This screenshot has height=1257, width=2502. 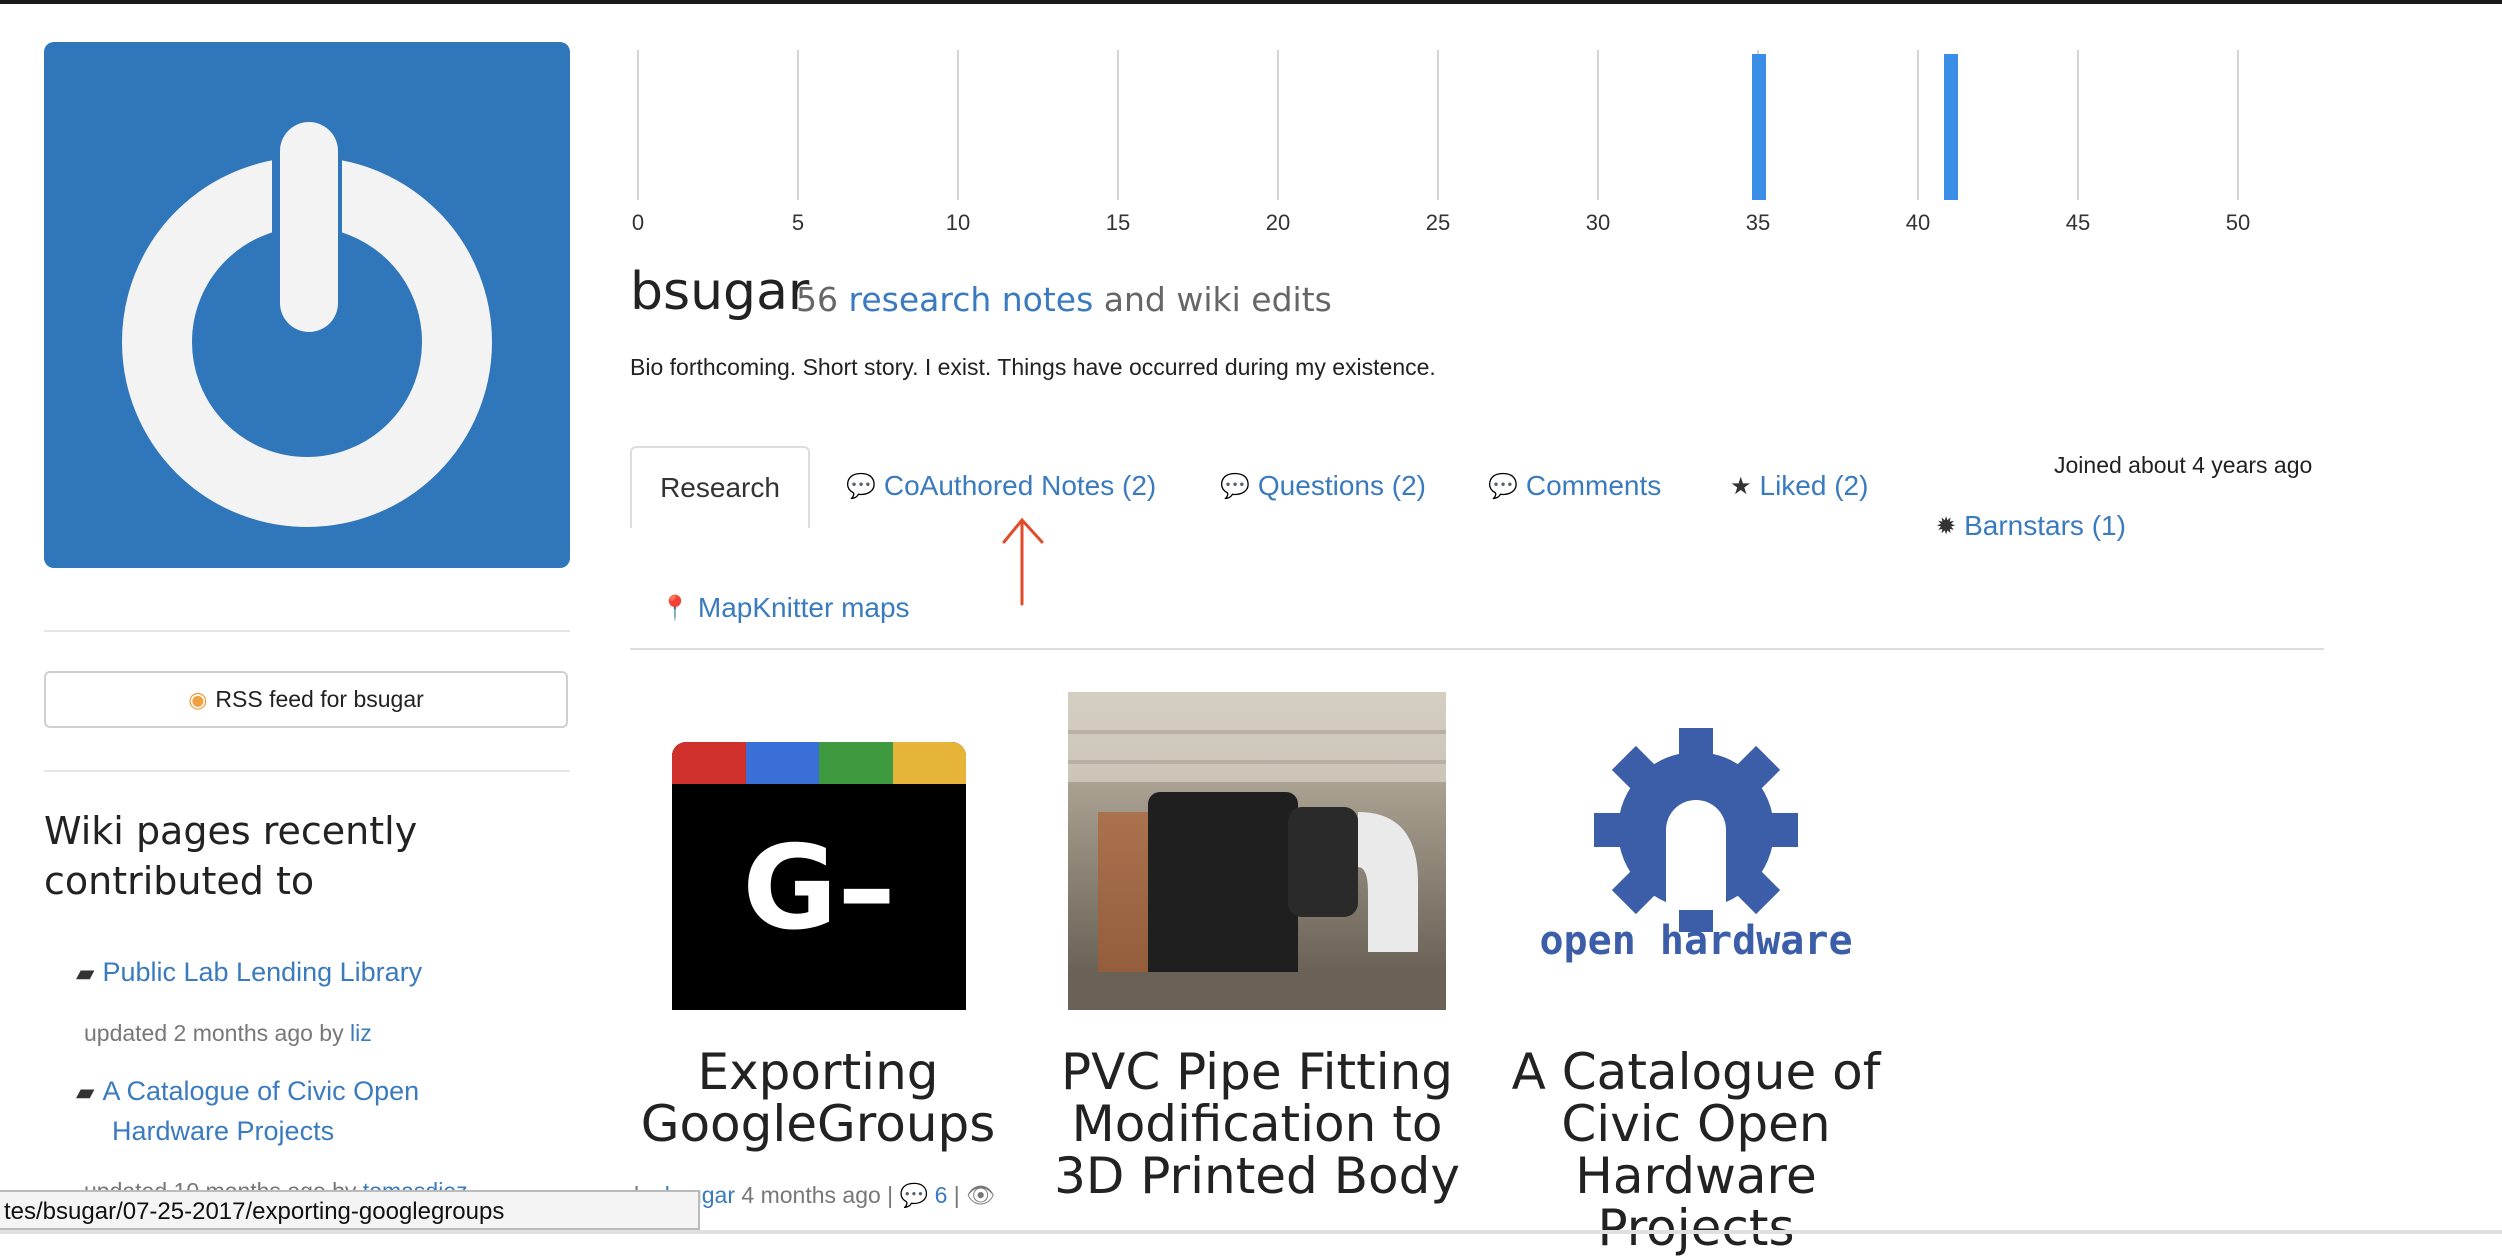 I want to click on wiki-author-link: liz, so click(x=361, y=1033).